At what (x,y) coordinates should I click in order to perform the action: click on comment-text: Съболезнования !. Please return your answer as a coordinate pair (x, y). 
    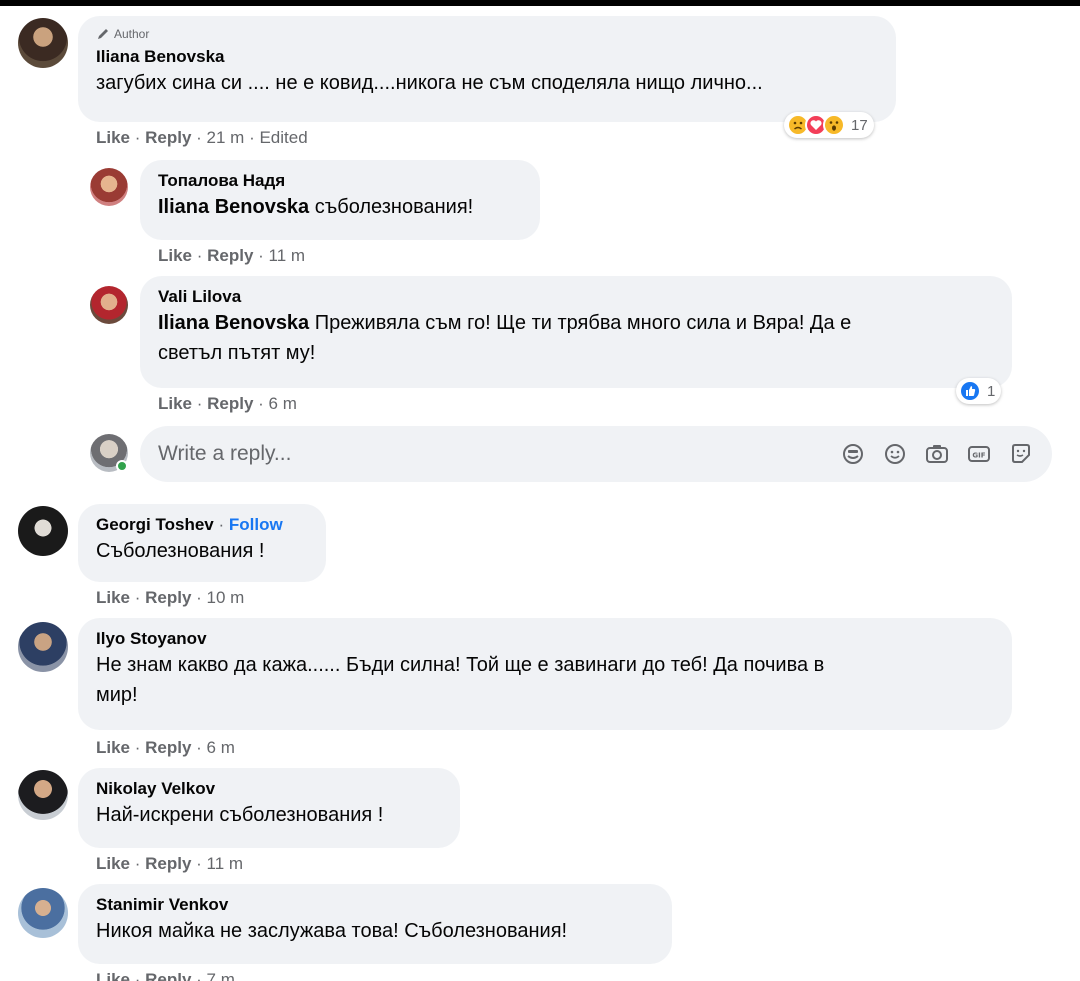
    Looking at the image, I should click on (180, 551).